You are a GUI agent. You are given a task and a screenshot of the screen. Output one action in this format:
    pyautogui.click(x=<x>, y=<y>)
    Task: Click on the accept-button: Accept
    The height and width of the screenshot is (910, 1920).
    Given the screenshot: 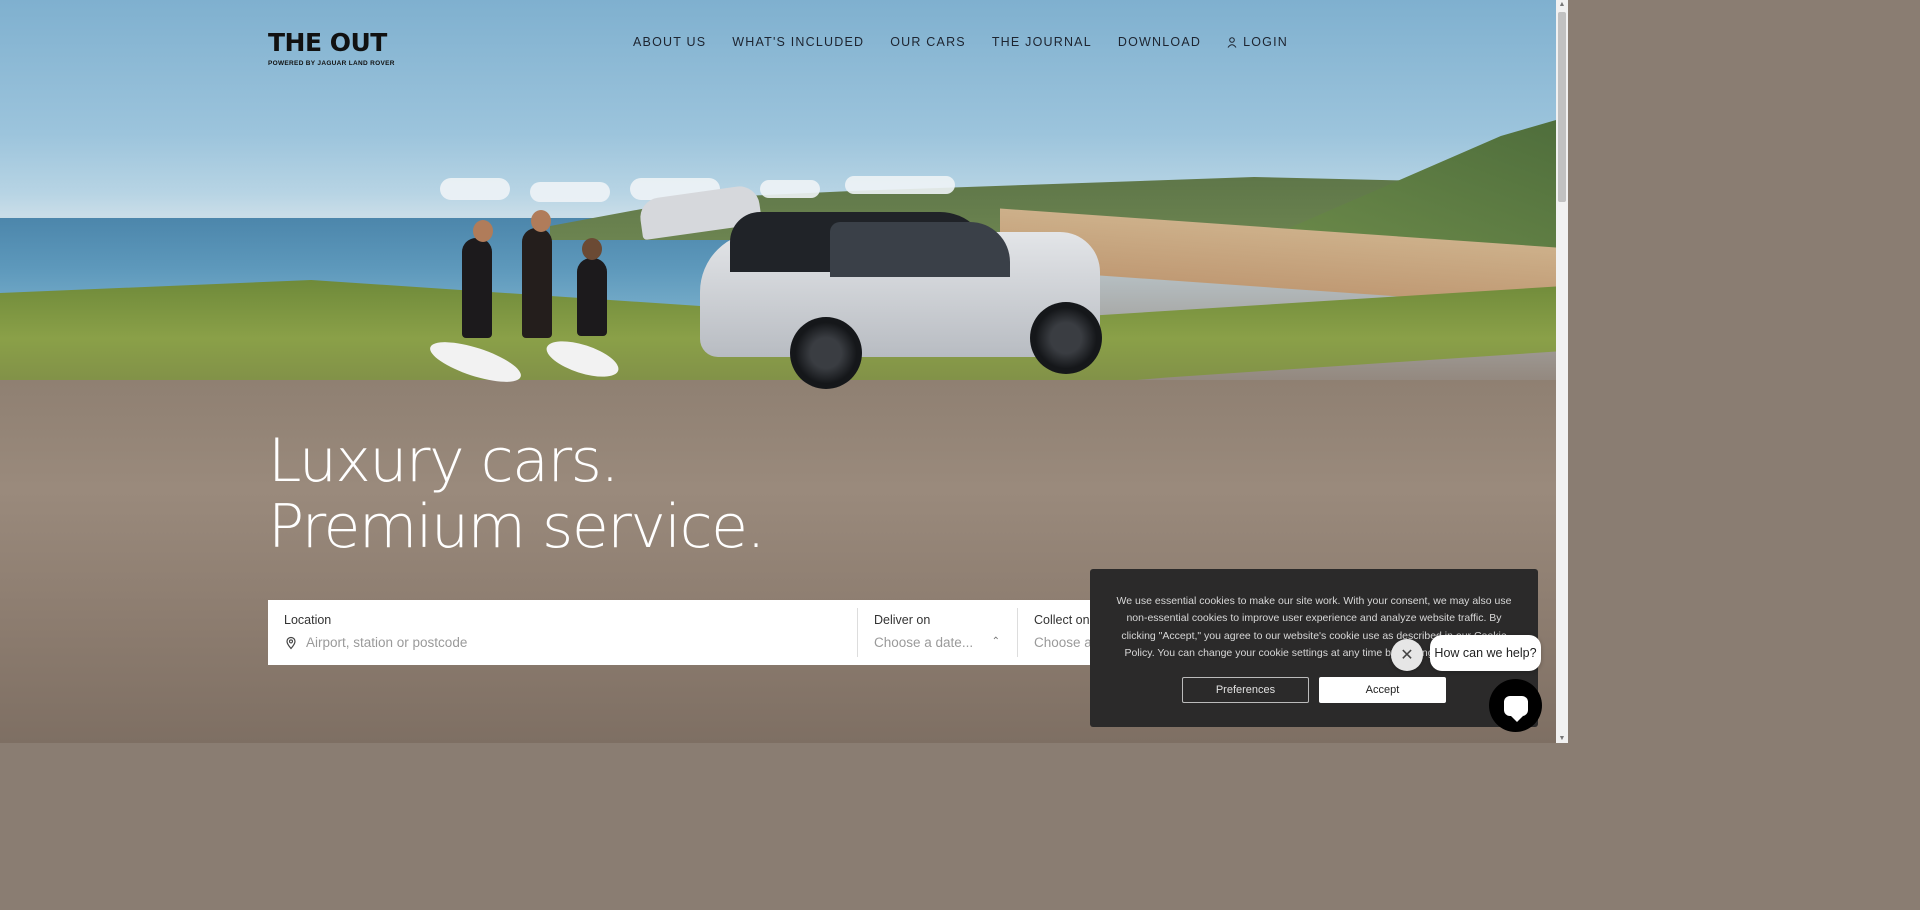 What is the action you would take?
    pyautogui.click(x=1382, y=690)
    